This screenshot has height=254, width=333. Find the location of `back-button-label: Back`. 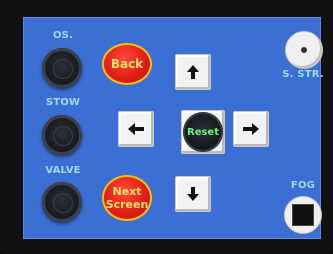

back-button-label: Back is located at coordinates (127, 63).